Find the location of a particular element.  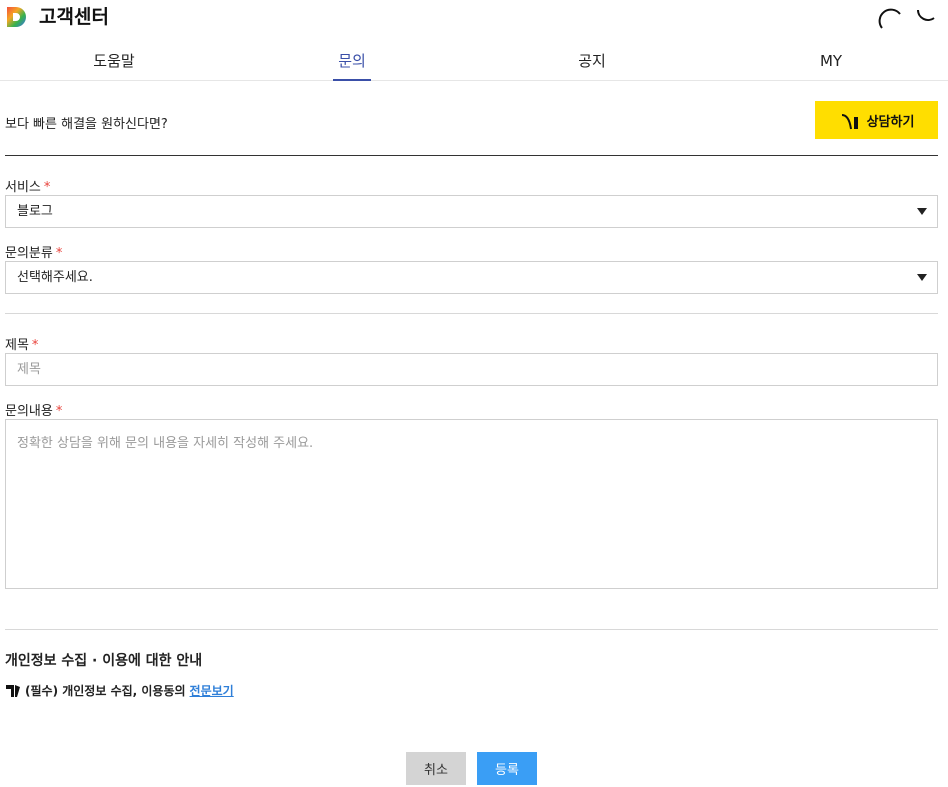

tab-notice: 공지 is located at coordinates (592, 62).